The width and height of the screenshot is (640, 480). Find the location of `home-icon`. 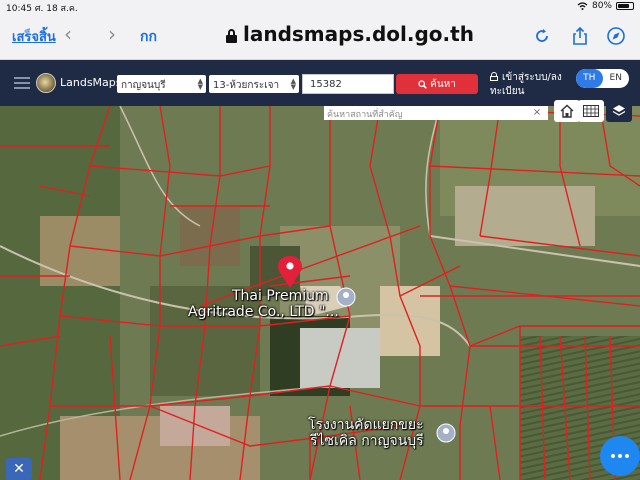

home-icon is located at coordinates (567, 111).